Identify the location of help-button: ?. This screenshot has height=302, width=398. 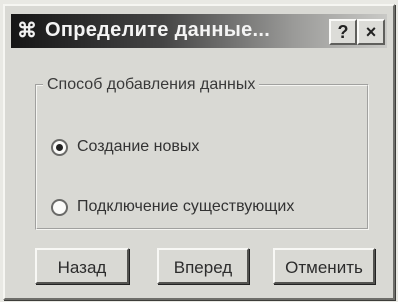
(343, 32).